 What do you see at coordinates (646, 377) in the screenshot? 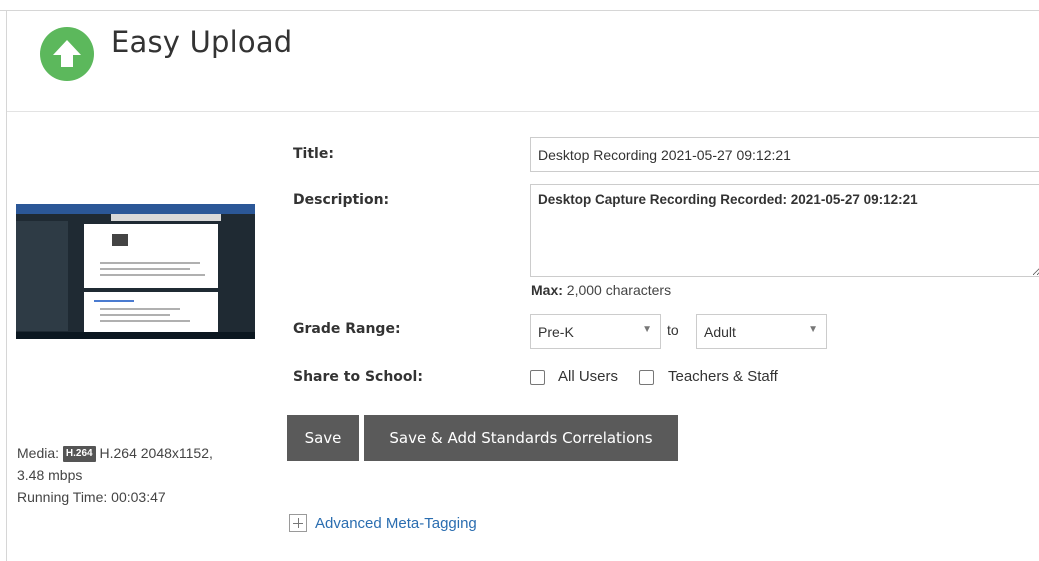
I see `teachers-staff-checkbox` at bounding box center [646, 377].